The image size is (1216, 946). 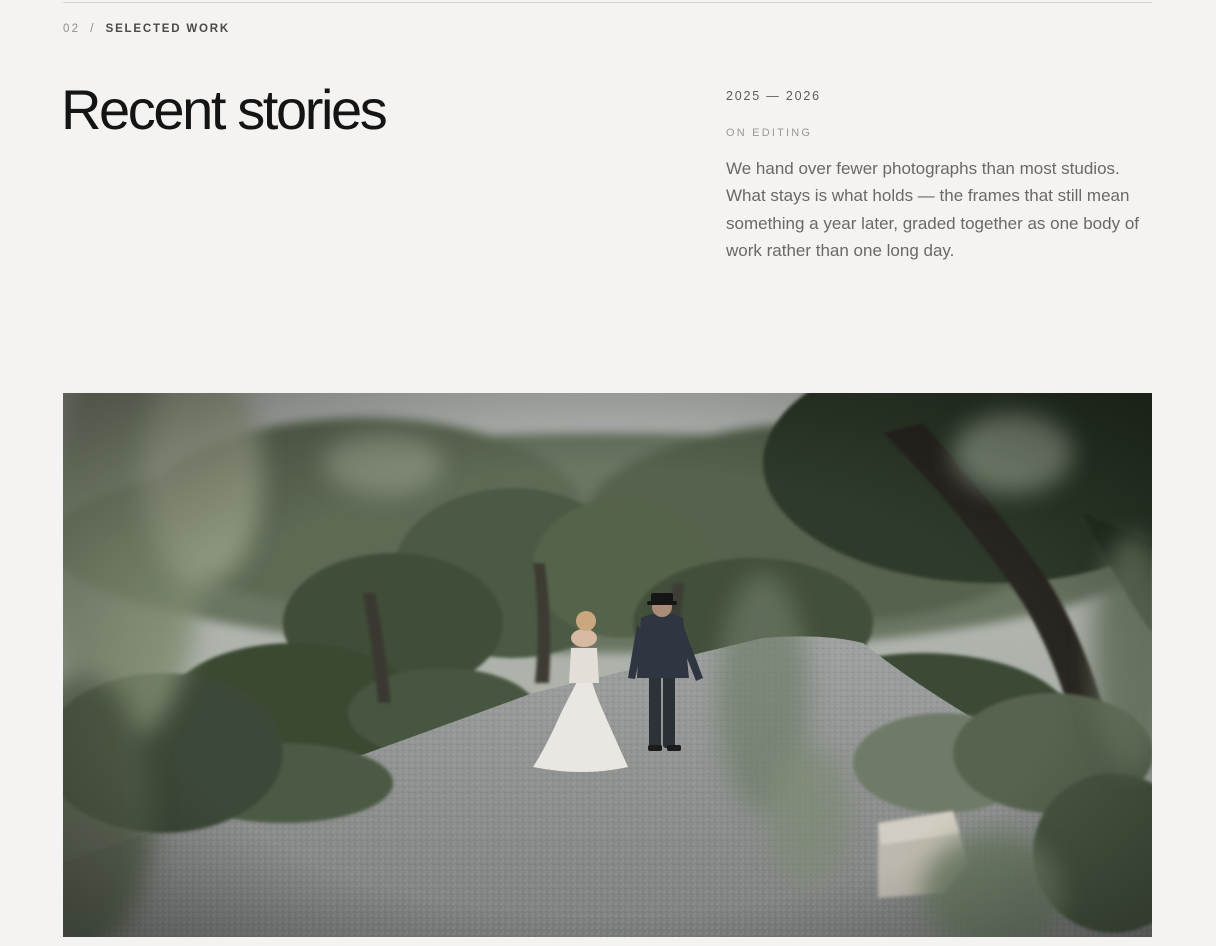 I want to click on page-title: Recent stories, so click(x=224, y=109).